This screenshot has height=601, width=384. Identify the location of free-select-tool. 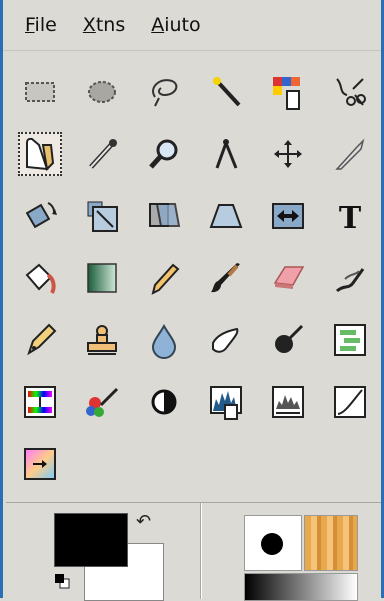
(164, 92).